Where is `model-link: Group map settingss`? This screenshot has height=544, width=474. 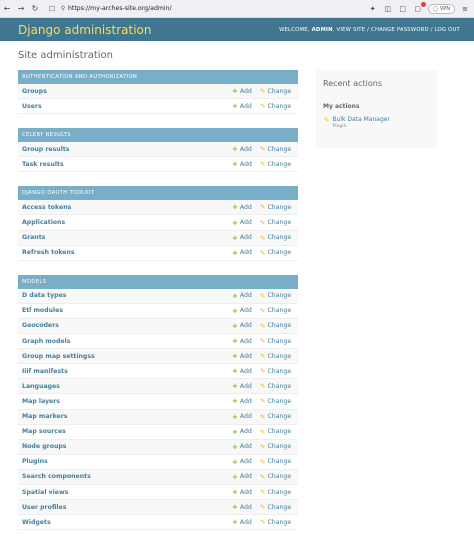 model-link: Group map settingss is located at coordinates (125, 356).